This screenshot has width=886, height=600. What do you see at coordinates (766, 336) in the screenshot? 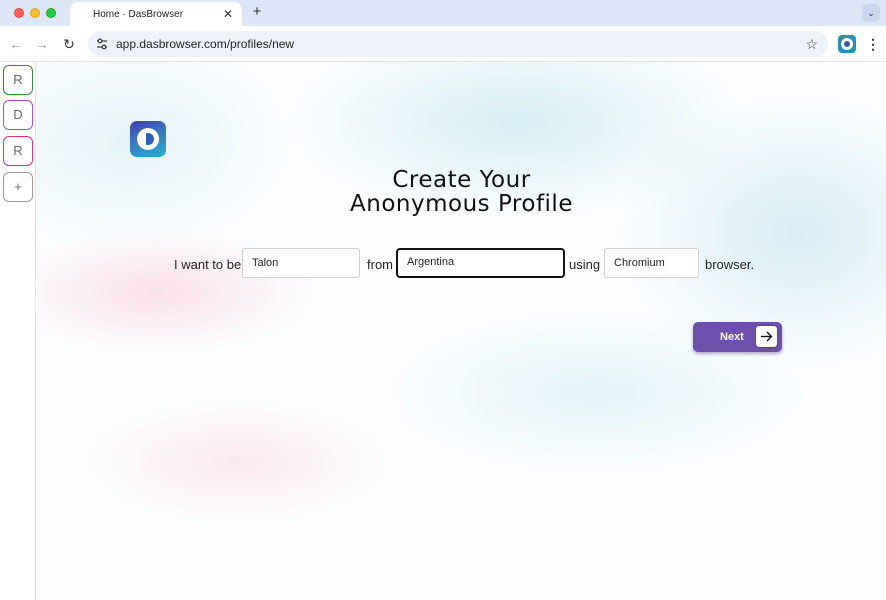
I see `arrow-right-icon` at bounding box center [766, 336].